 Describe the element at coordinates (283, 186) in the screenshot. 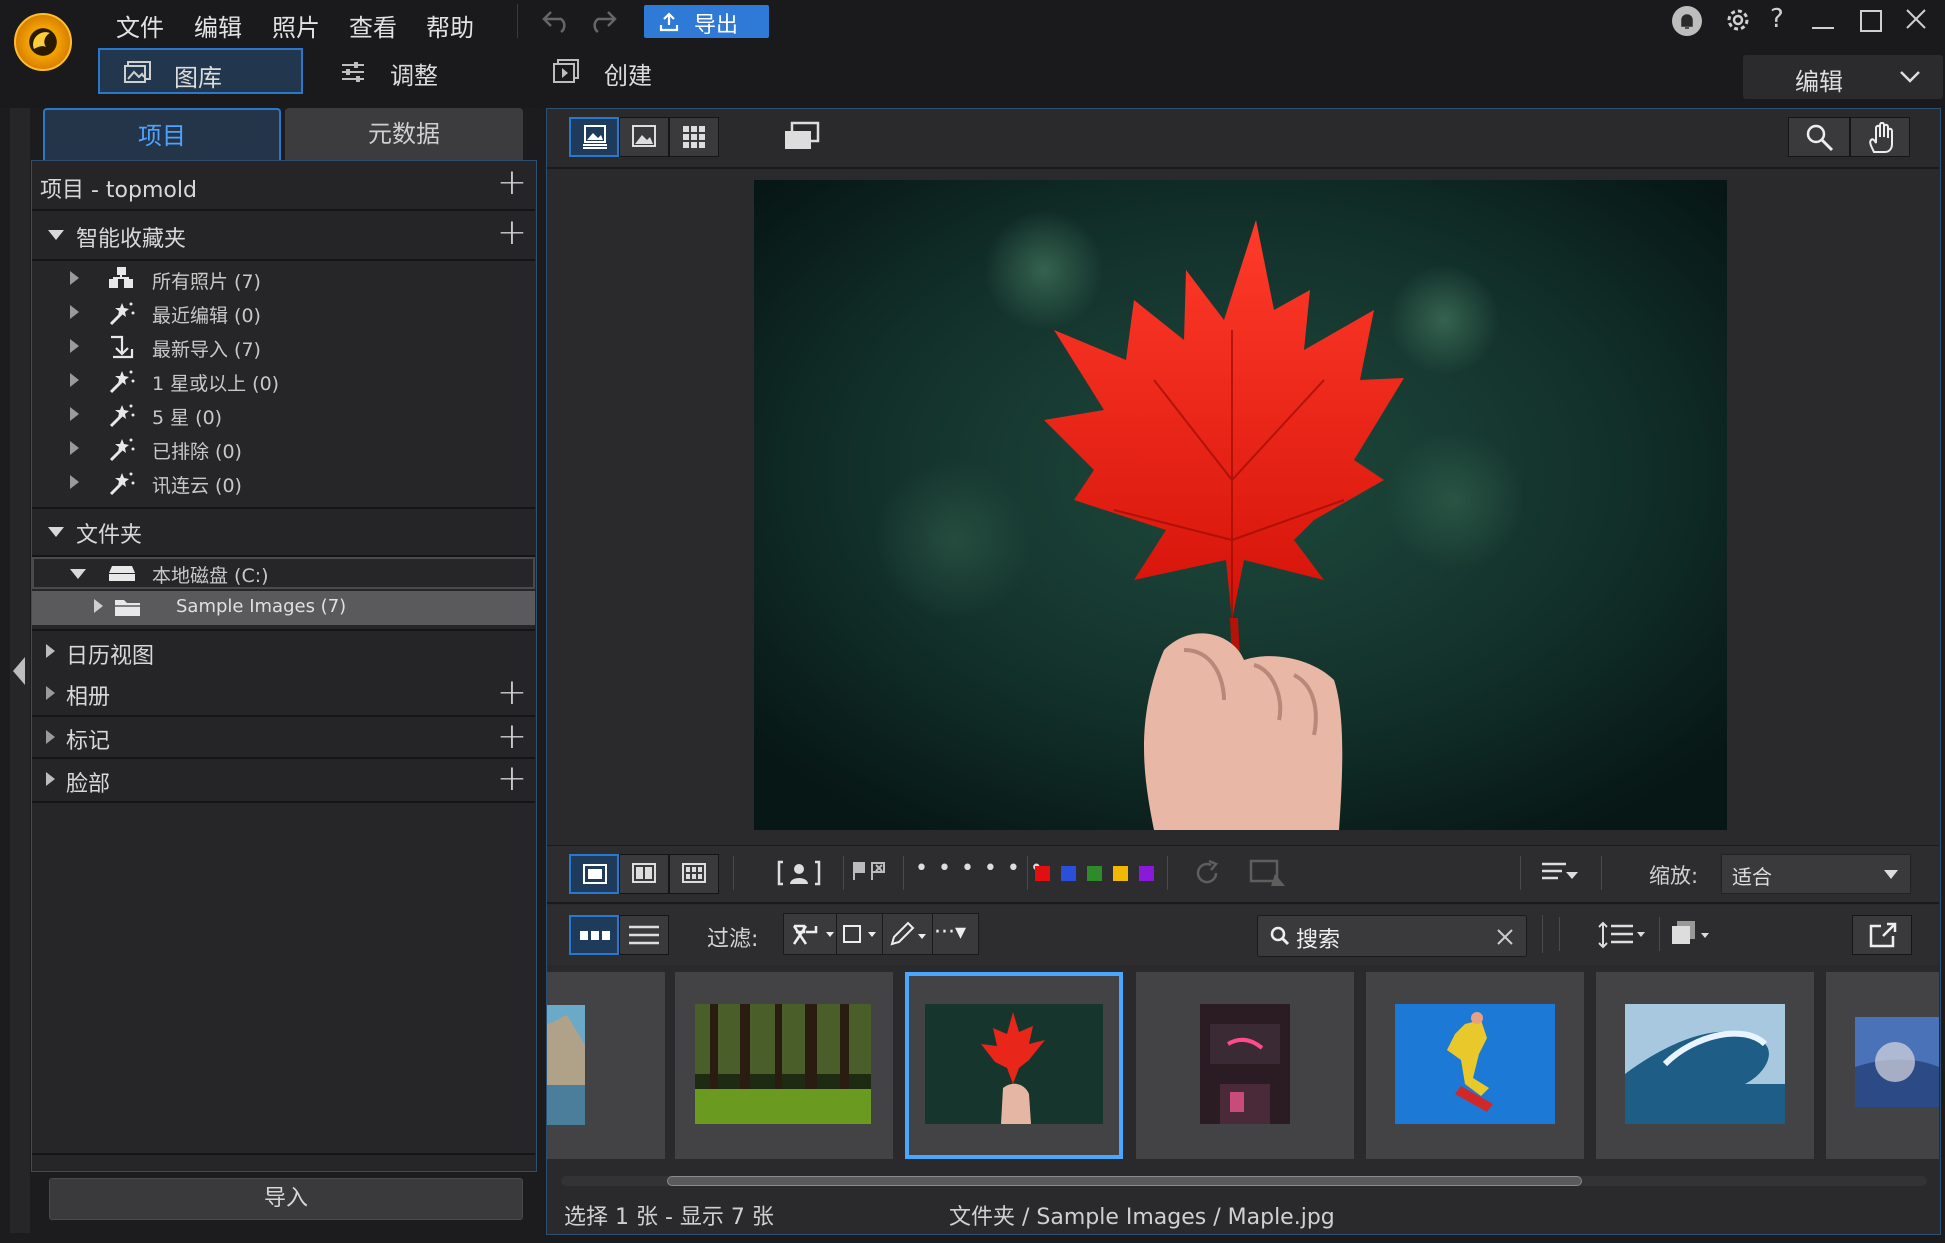

I see `project-header: 项目 - topmold +` at that location.